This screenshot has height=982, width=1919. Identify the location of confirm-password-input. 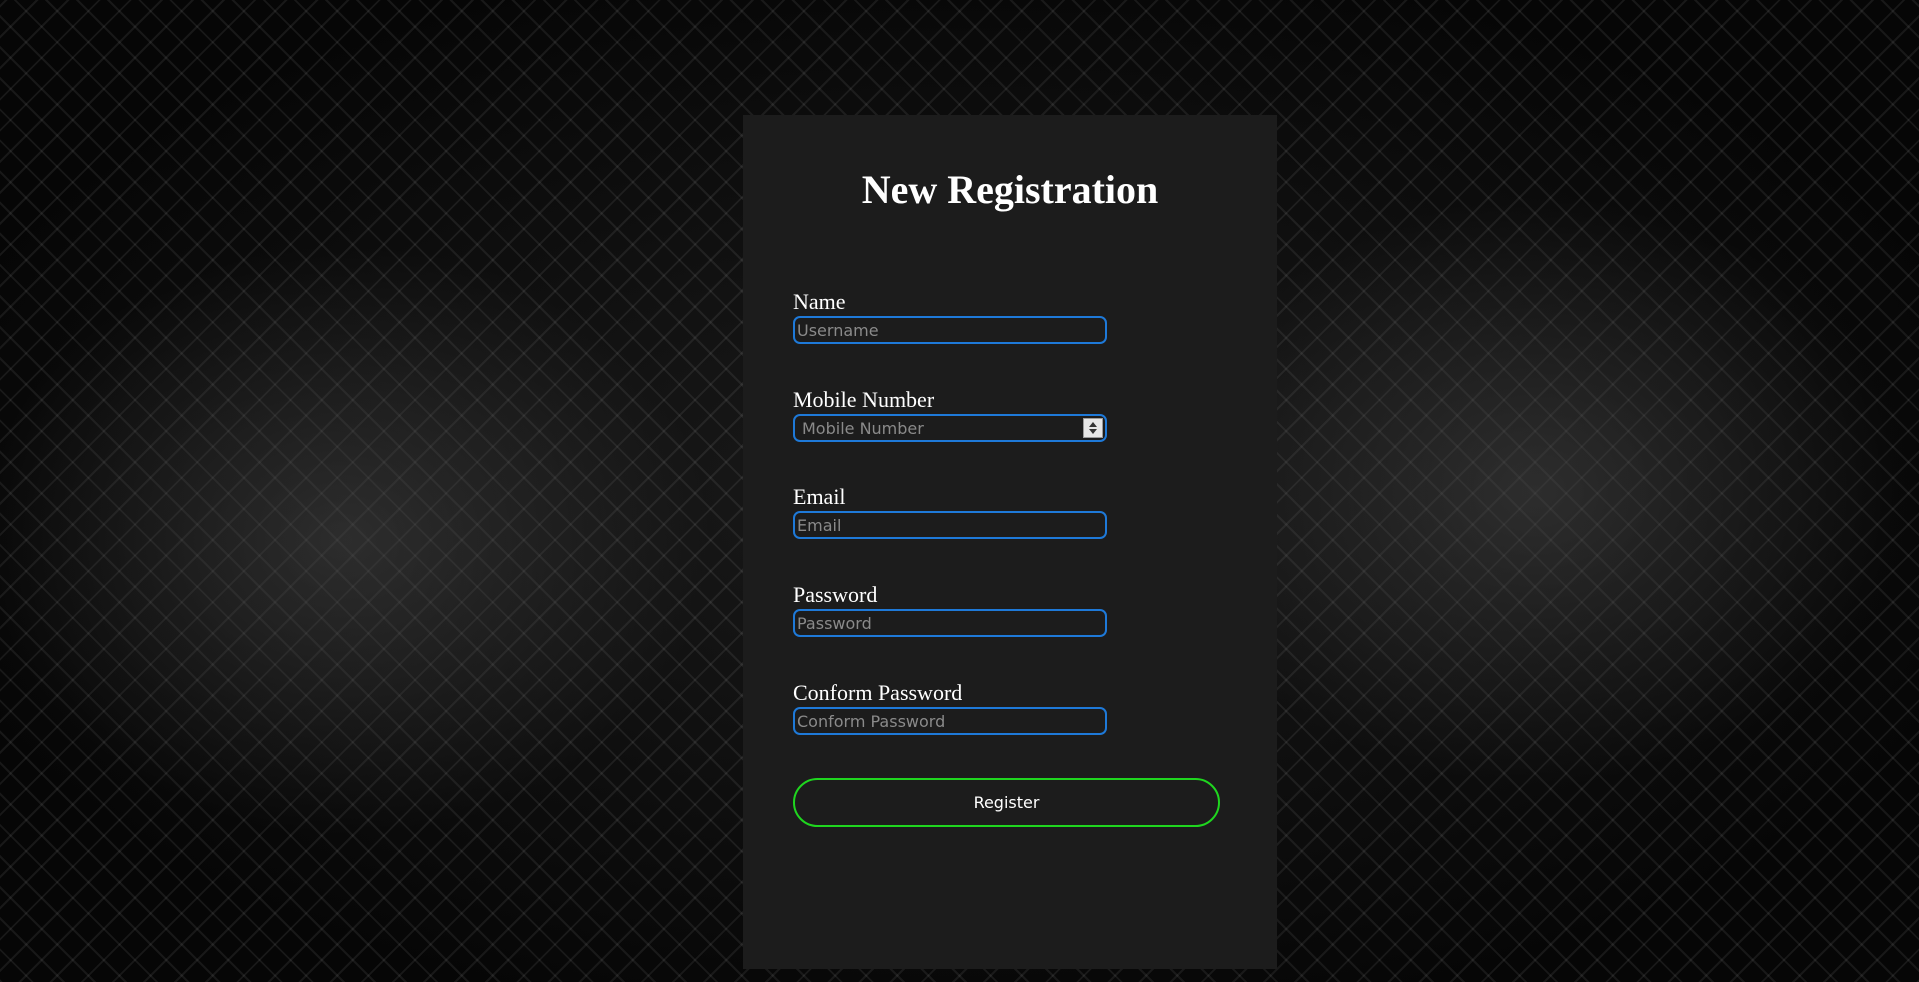
(950, 721).